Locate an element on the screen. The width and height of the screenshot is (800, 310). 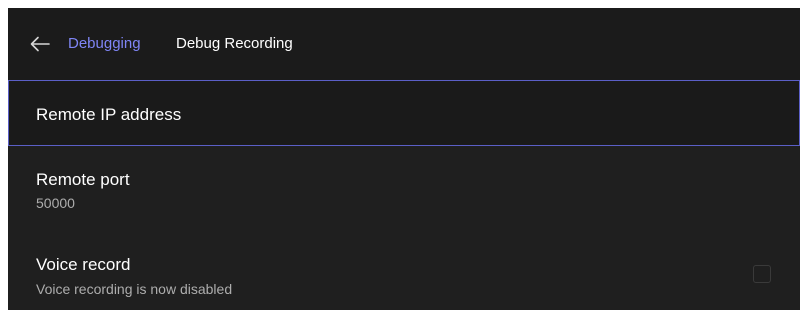
remote-ip-address-label: Remote IP address is located at coordinates (109, 114).